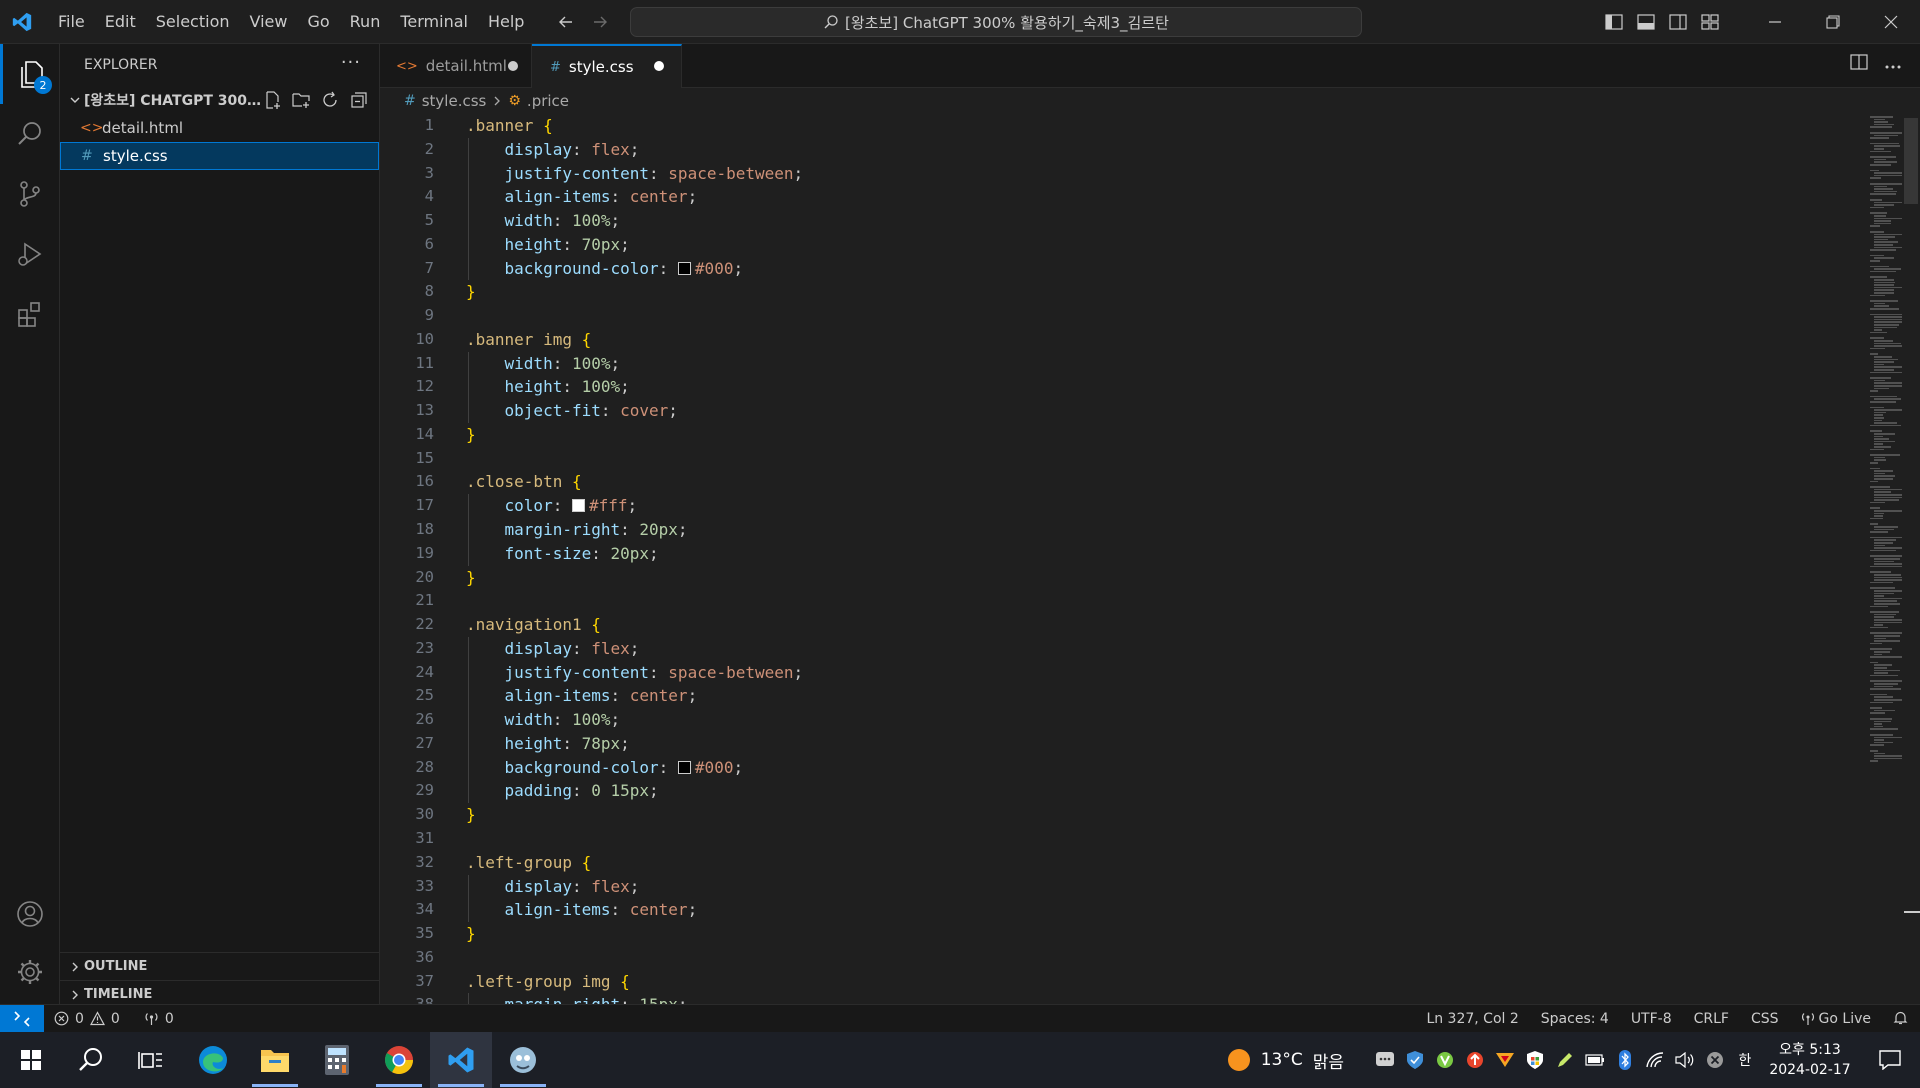 The width and height of the screenshot is (1920, 1088). What do you see at coordinates (219, 100) in the screenshot?
I see `workspace-folder: [왕초보] CHATGPT 300% 활용하기_숙제3_김르탄` at bounding box center [219, 100].